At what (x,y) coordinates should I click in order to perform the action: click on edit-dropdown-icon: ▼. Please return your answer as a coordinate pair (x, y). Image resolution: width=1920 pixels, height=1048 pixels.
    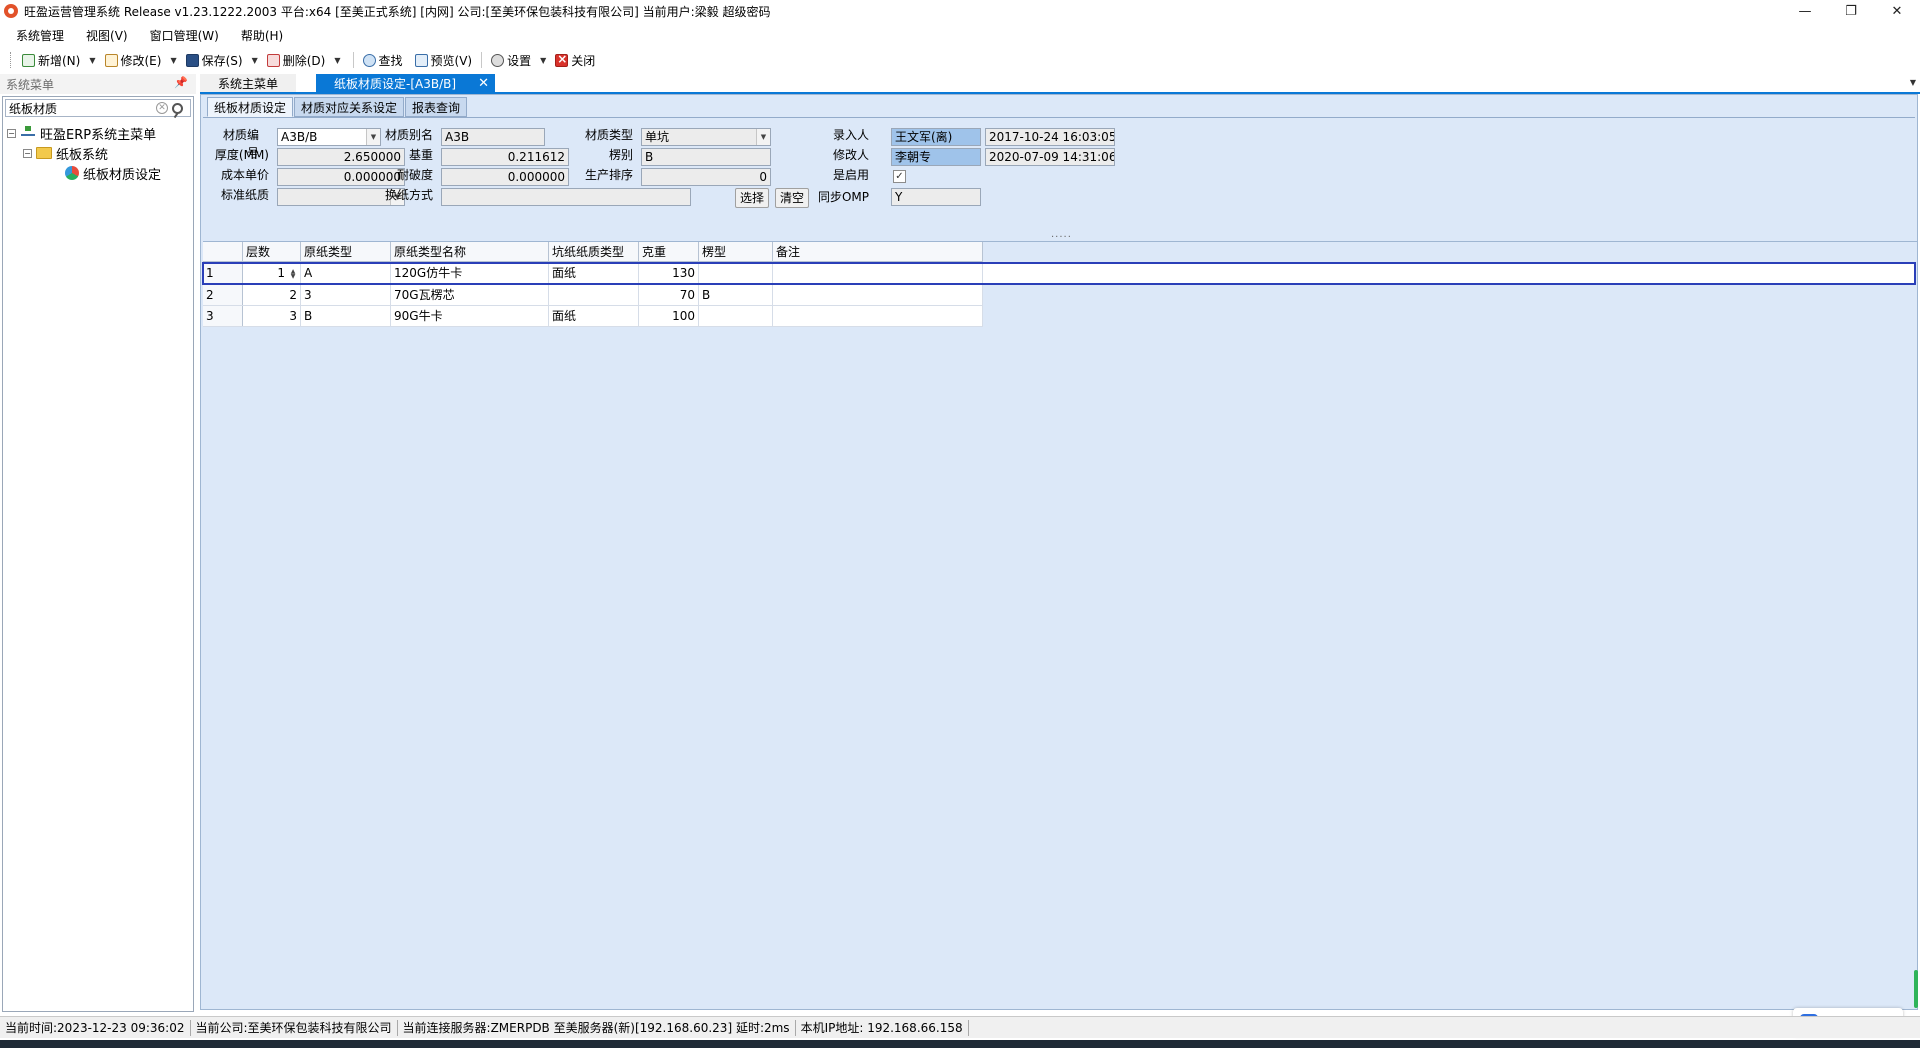
    Looking at the image, I should click on (173, 60).